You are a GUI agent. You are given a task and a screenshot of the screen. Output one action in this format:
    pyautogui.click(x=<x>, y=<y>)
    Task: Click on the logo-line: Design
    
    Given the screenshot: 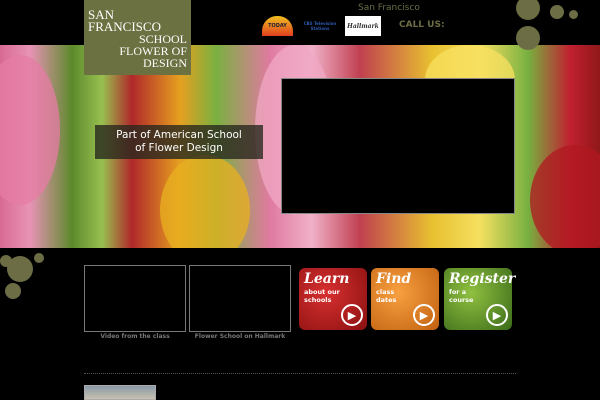 What is the action you would take?
    pyautogui.click(x=165, y=63)
    